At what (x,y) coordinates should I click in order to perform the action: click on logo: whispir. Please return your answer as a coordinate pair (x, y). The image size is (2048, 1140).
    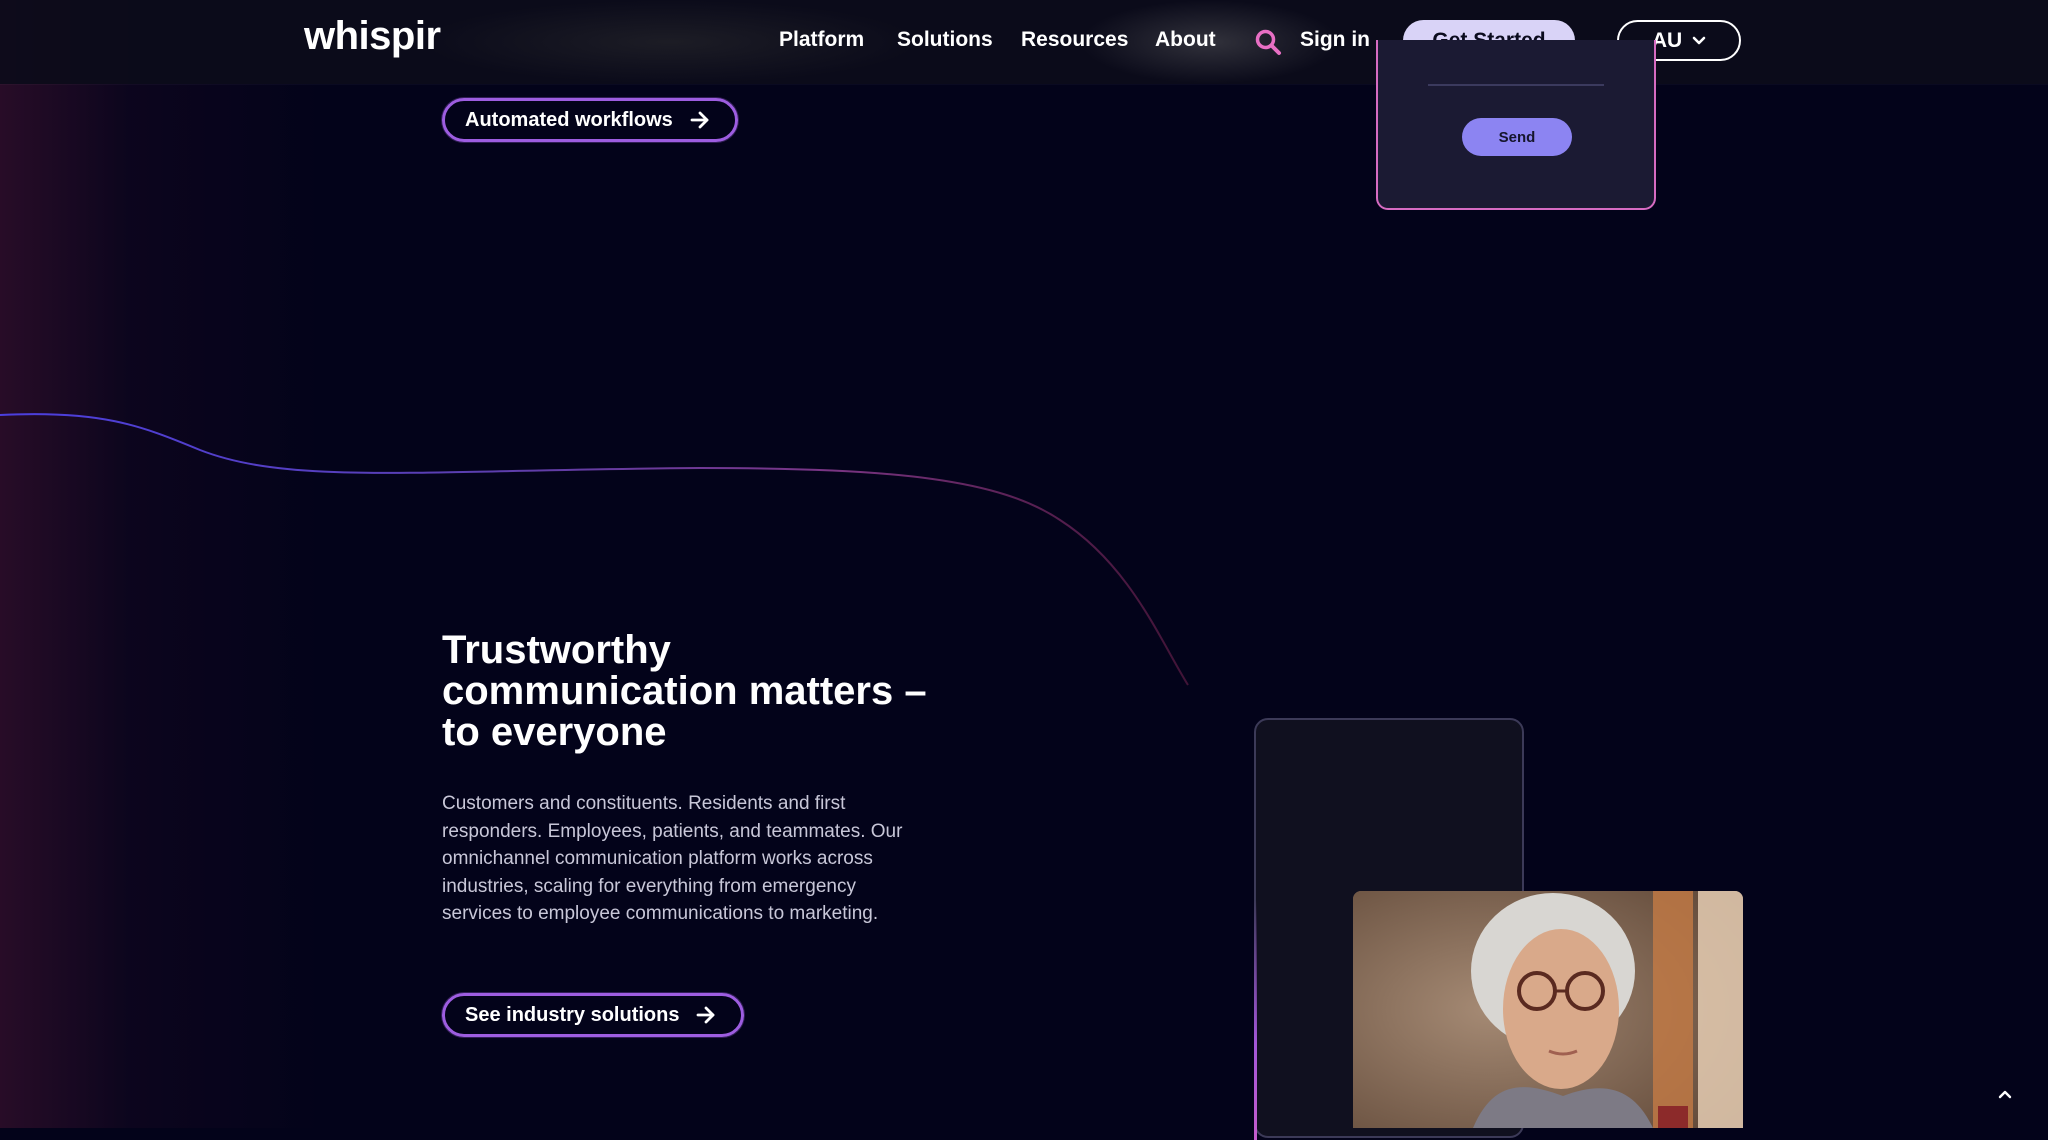
    Looking at the image, I should click on (372, 36).